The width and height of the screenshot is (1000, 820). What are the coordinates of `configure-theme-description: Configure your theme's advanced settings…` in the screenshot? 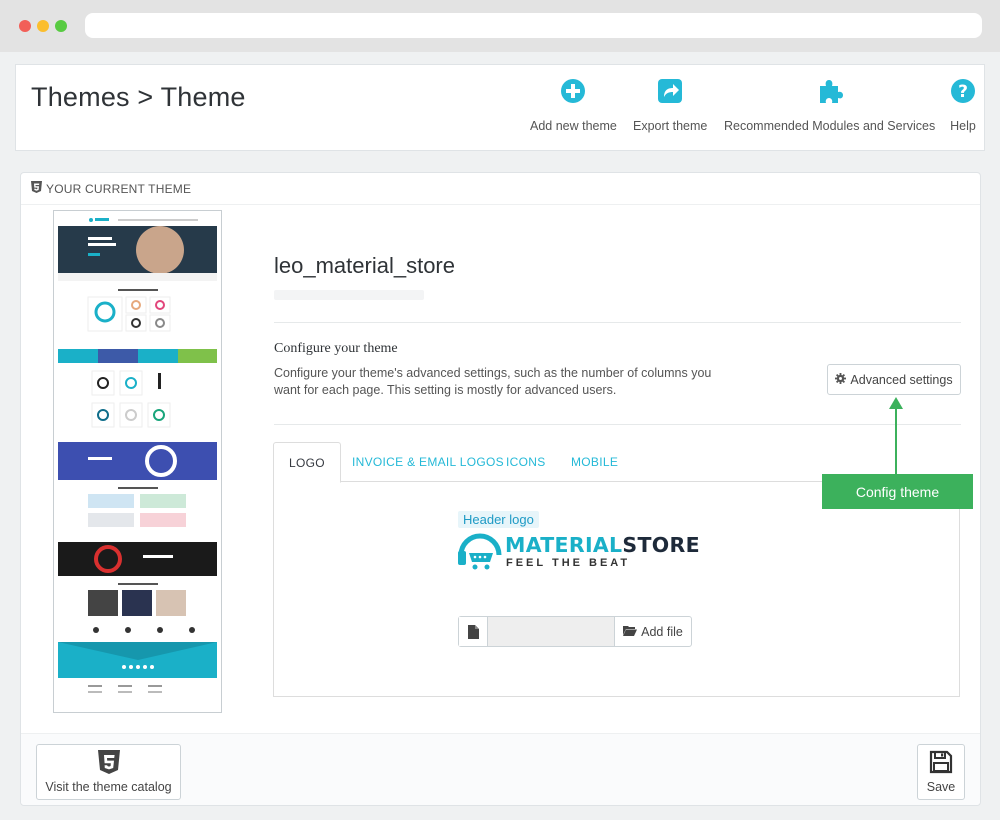 It's located at (493, 381).